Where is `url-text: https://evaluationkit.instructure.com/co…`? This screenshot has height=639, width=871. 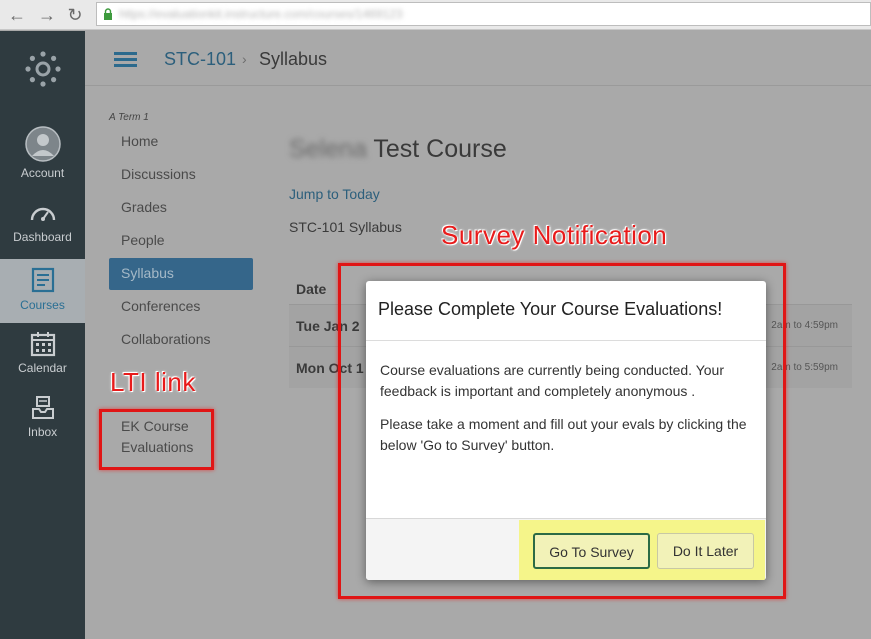
url-text: https://evaluationkit.instructure.com/co… is located at coordinates (261, 14).